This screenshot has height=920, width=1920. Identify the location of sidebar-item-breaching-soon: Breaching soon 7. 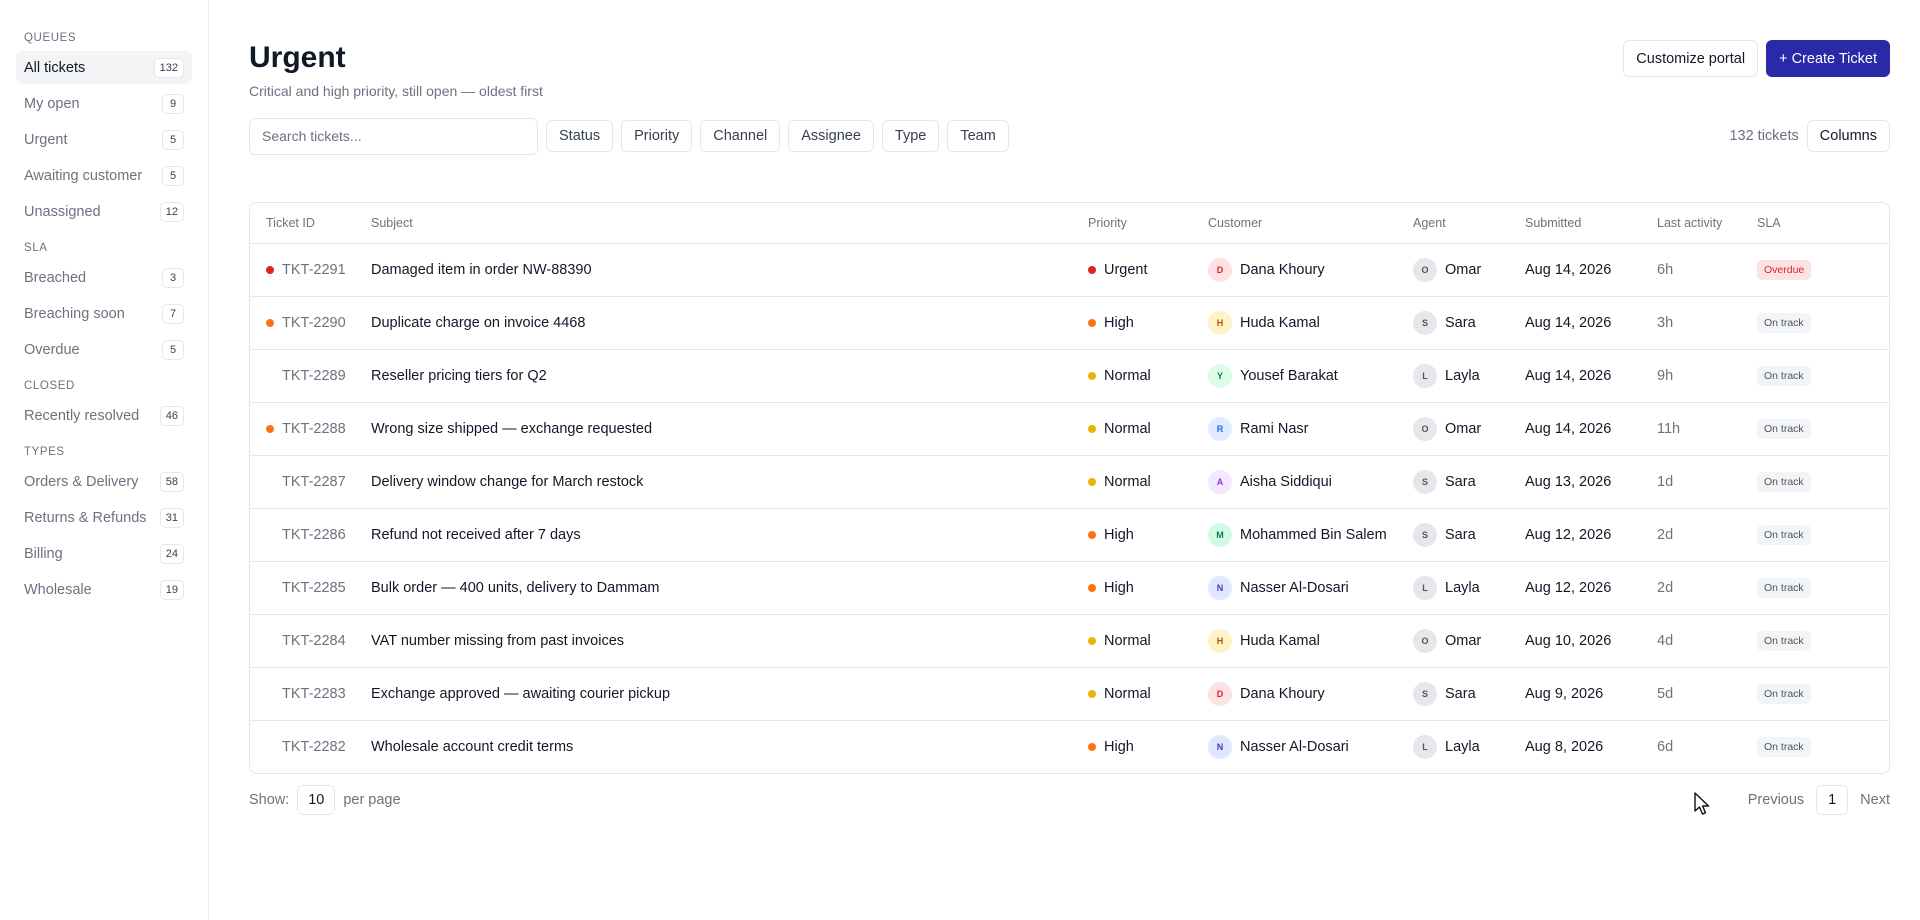
(104, 313).